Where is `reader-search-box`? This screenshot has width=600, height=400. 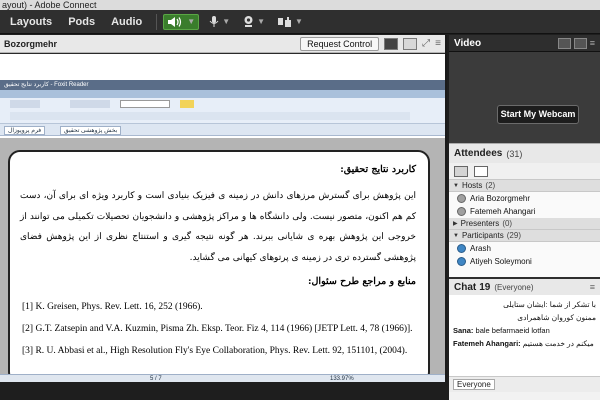 reader-search-box is located at coordinates (145, 104).